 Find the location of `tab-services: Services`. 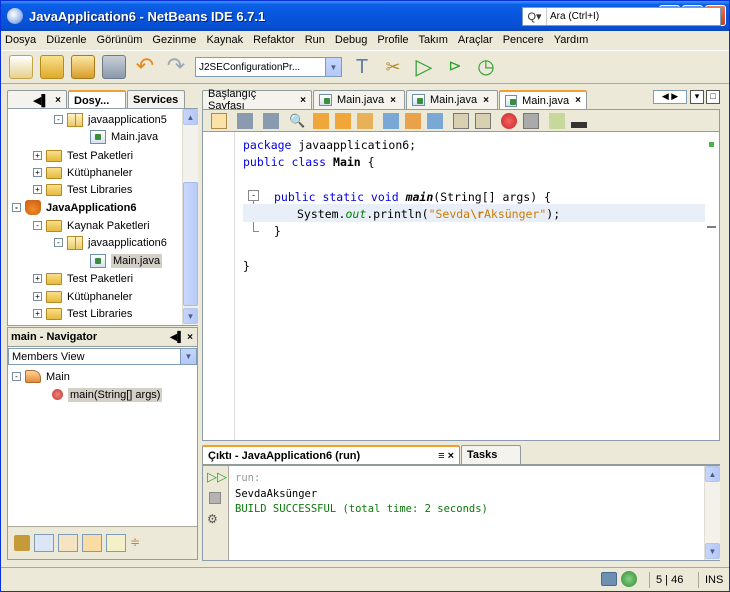

tab-services: Services is located at coordinates (156, 99).